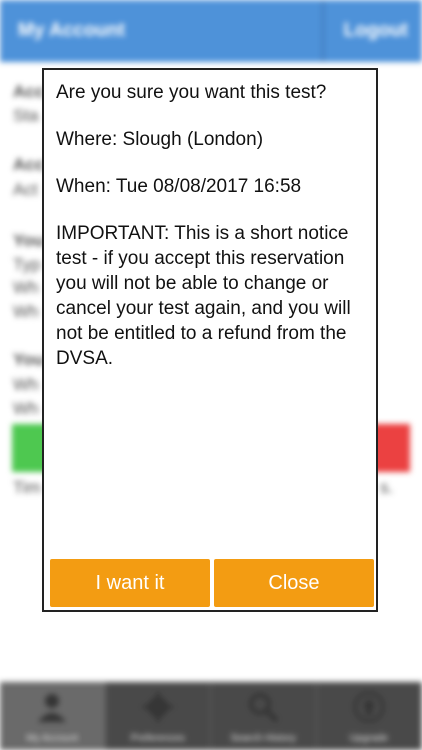 This screenshot has height=750, width=422. What do you see at coordinates (160, 139) in the screenshot?
I see `dialog-where: Where: Slough (London)` at bounding box center [160, 139].